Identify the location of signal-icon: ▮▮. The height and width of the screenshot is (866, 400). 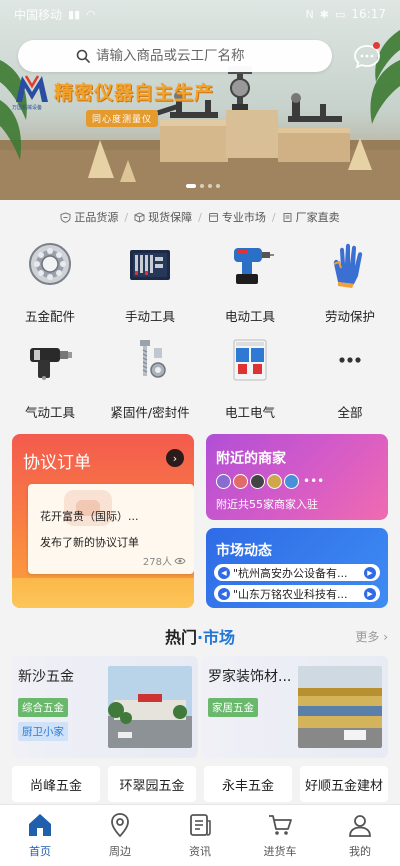
(74, 14).